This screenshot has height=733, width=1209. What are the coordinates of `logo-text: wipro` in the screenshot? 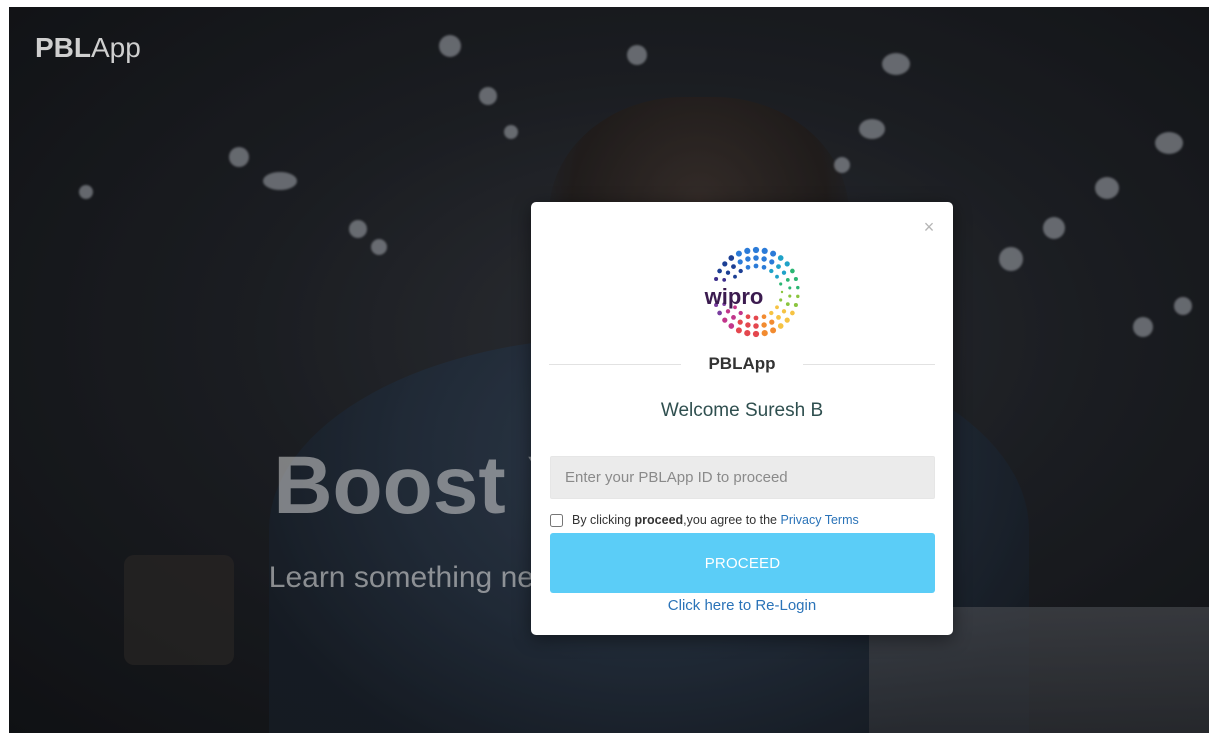 It's located at (734, 296).